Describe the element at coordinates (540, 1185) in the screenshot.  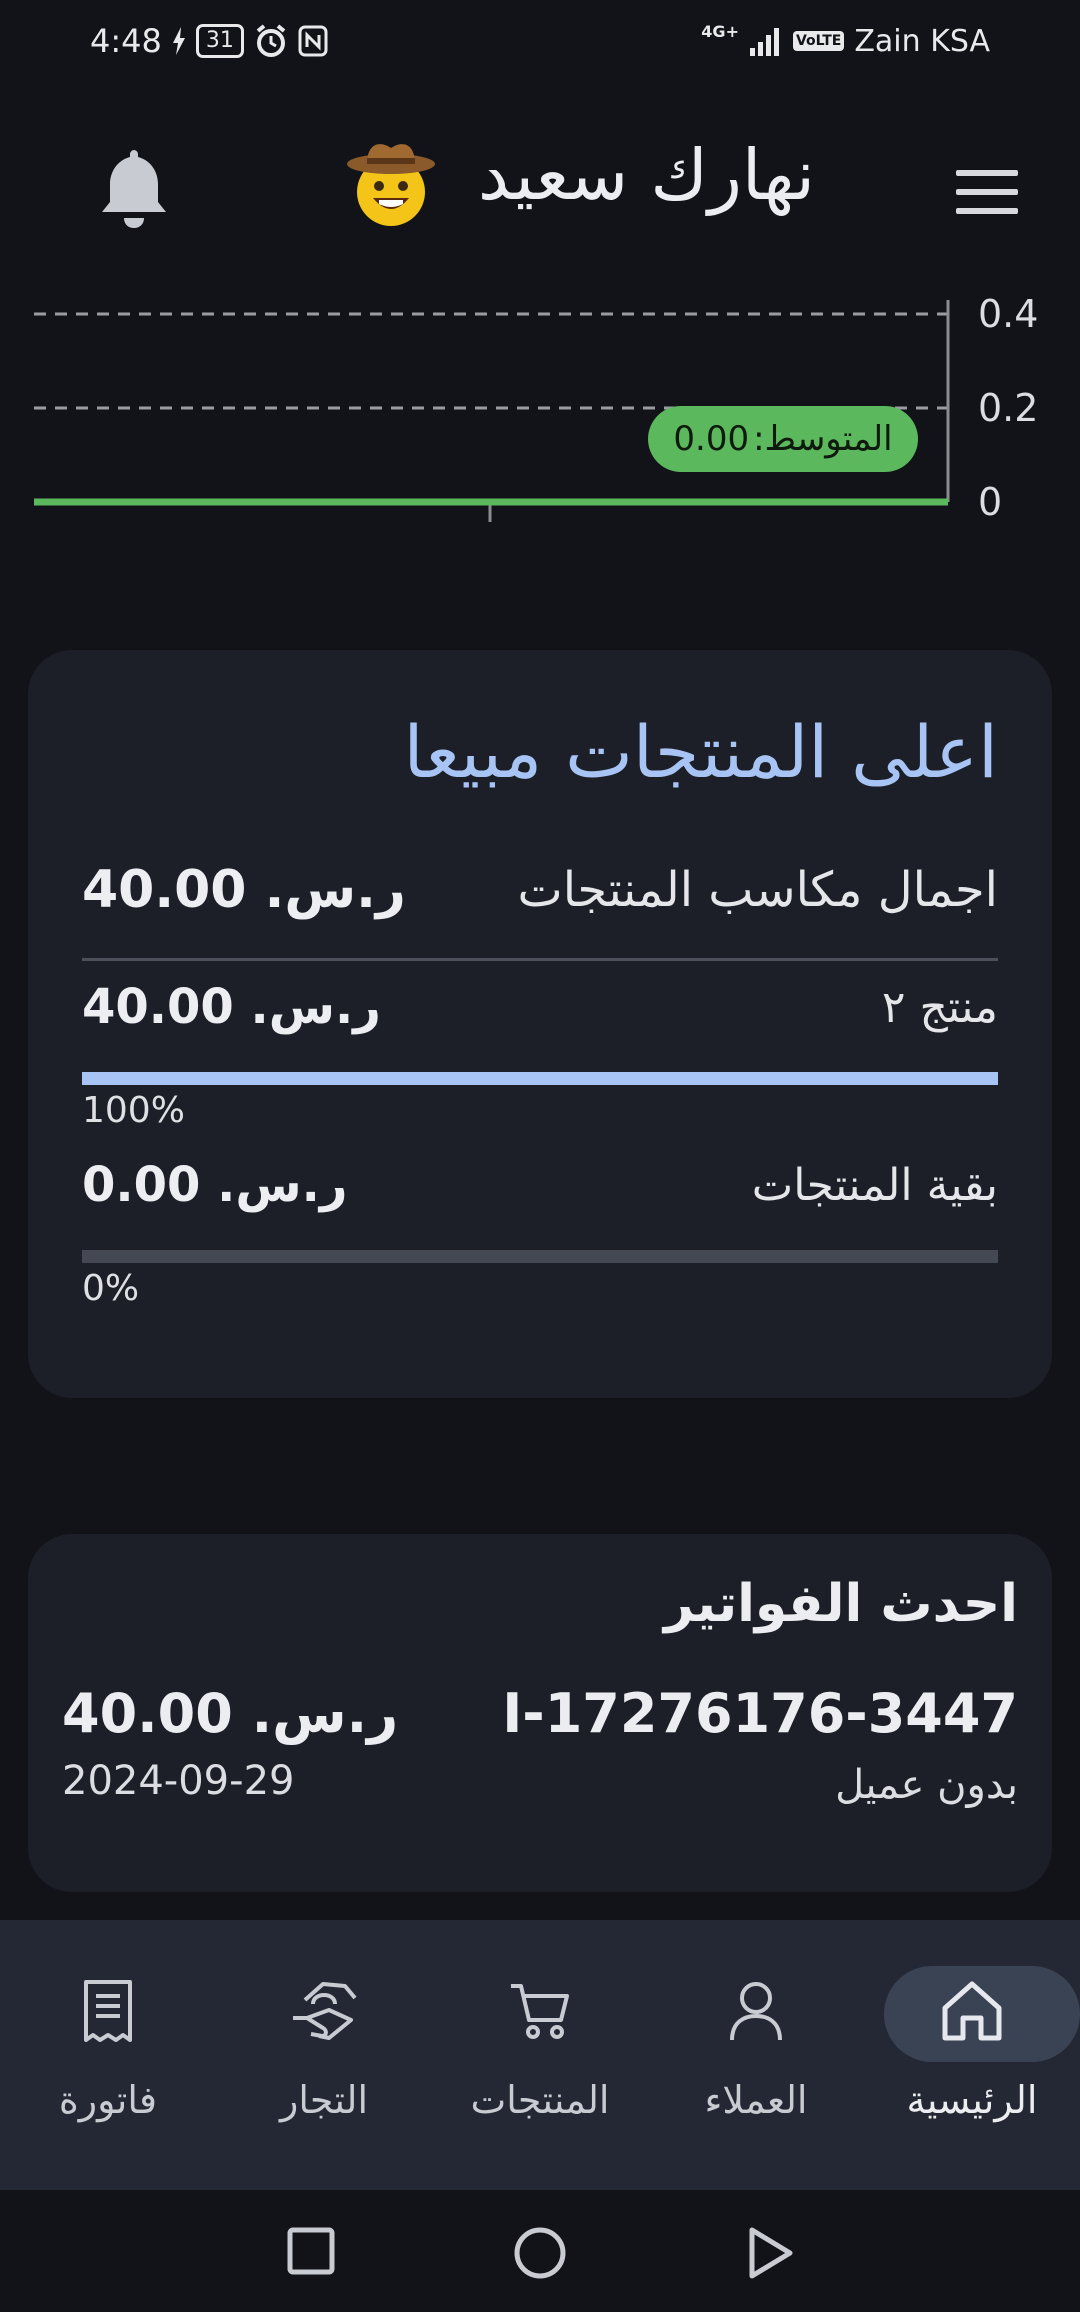
I see `other-products-row: ر.س. 0.00 بقية المنتجات` at that location.